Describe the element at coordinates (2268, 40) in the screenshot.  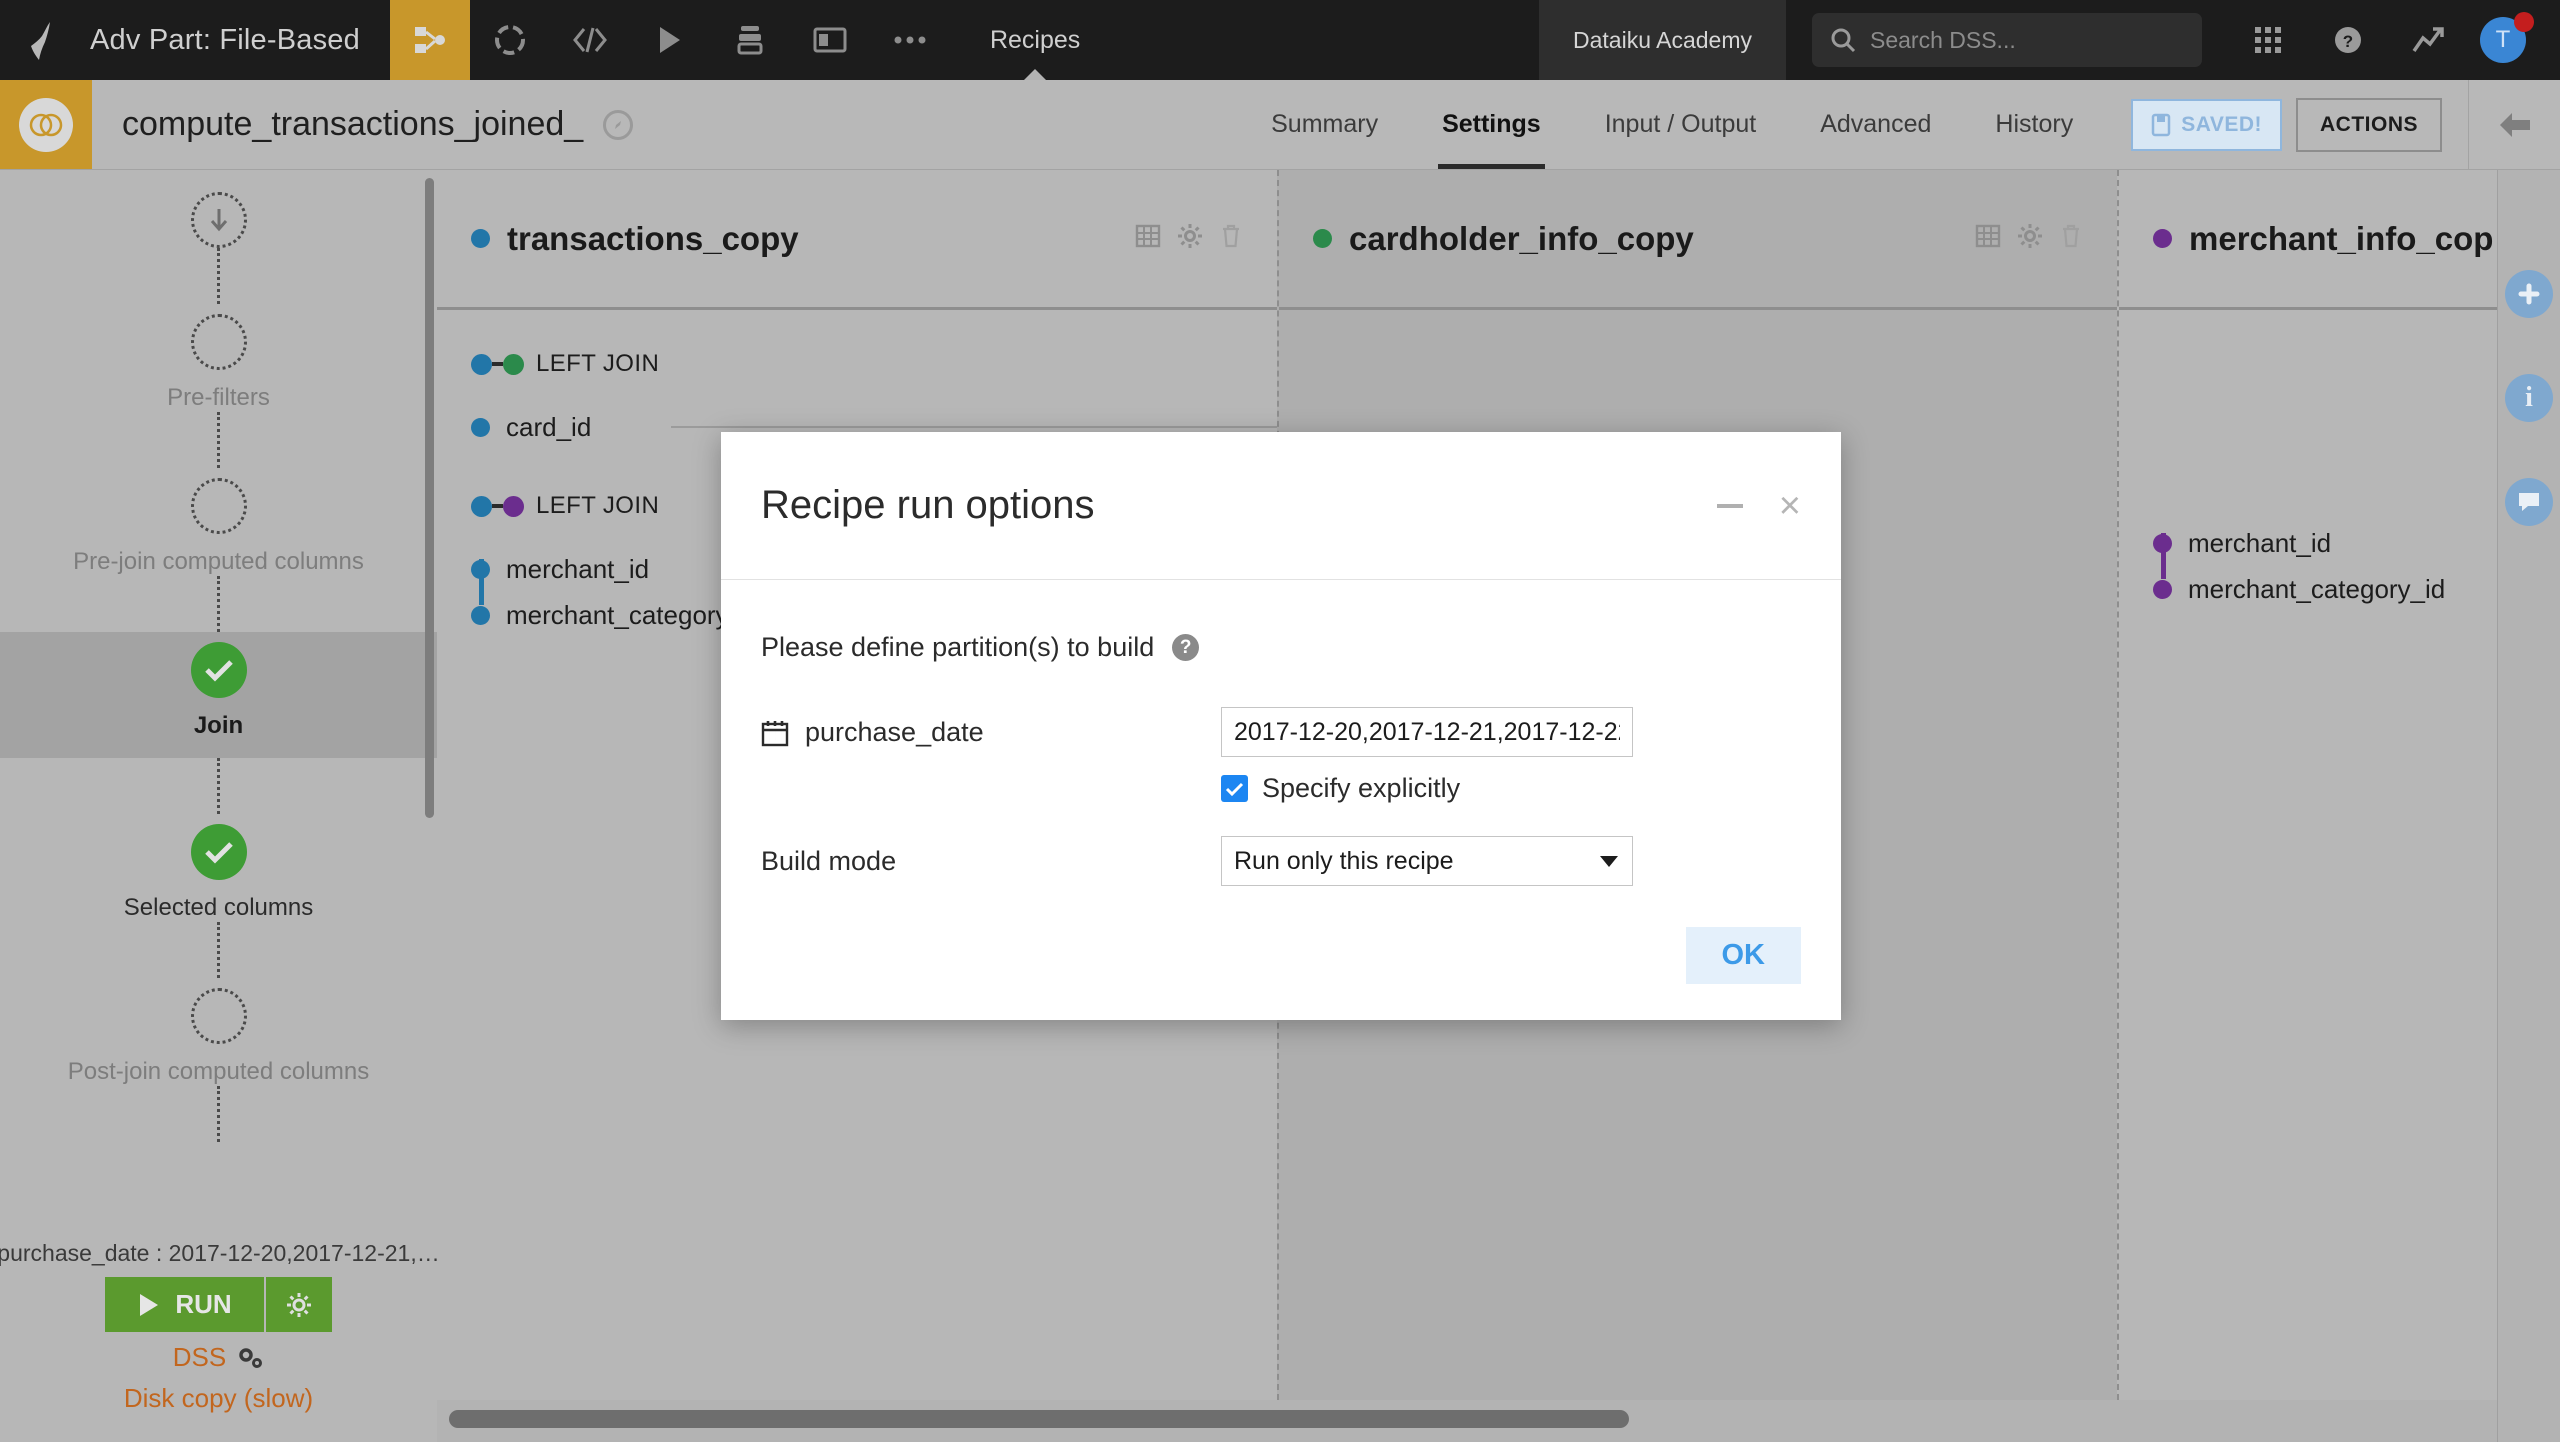
I see `apps-grid-icon` at that location.